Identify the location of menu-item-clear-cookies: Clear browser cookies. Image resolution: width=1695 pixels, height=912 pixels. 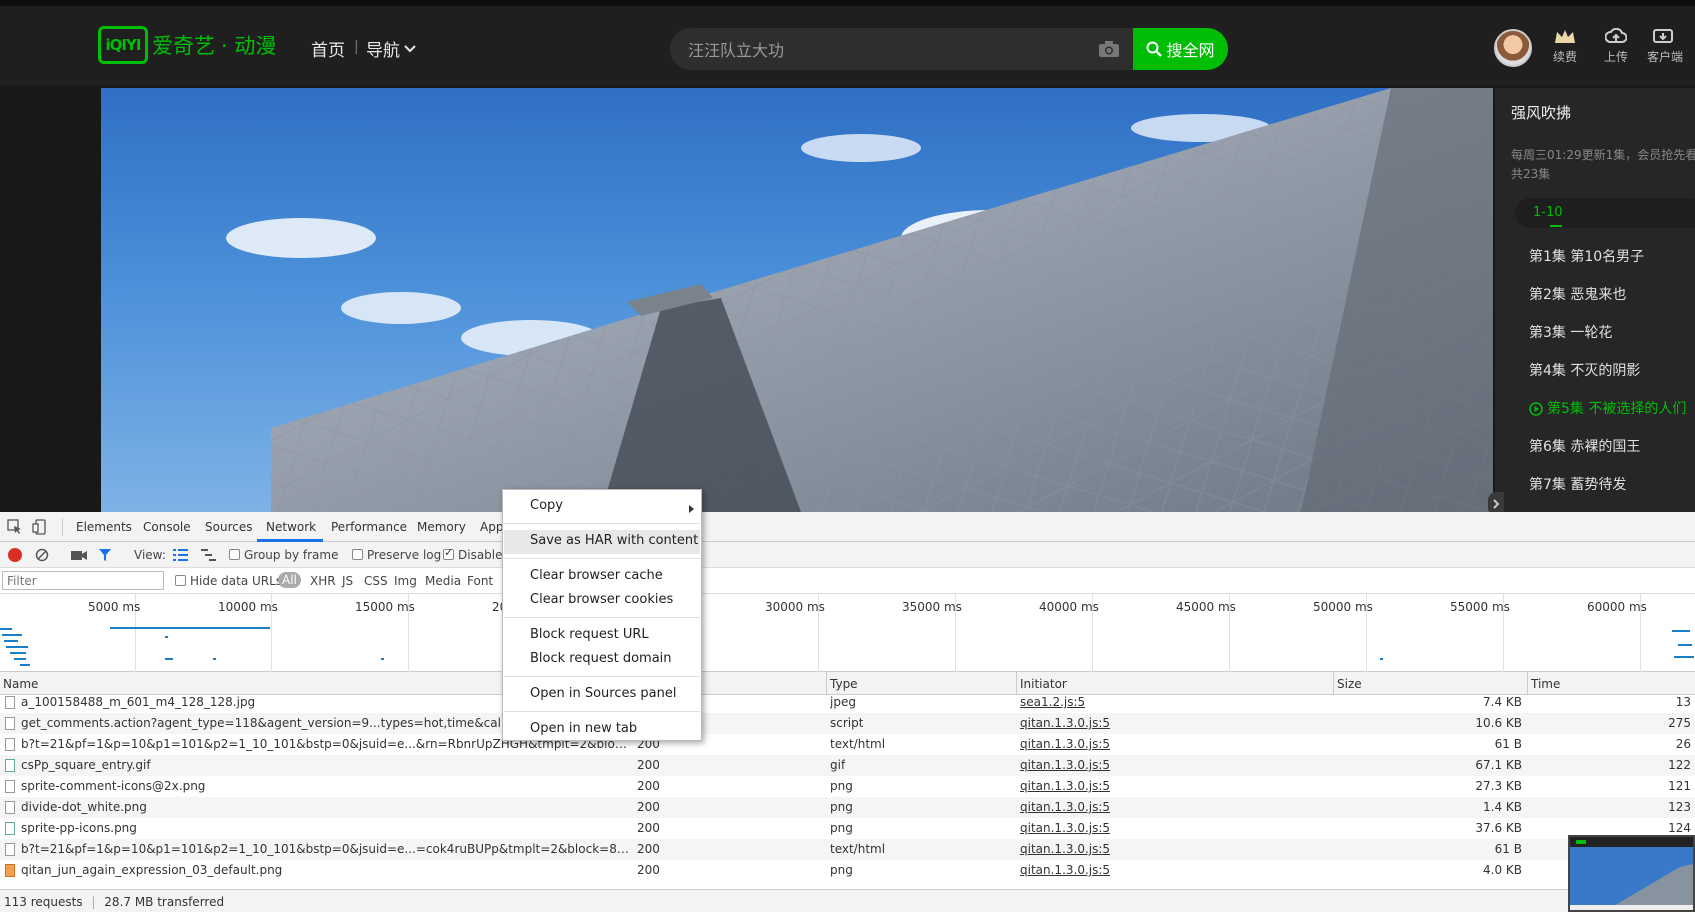
(601, 599).